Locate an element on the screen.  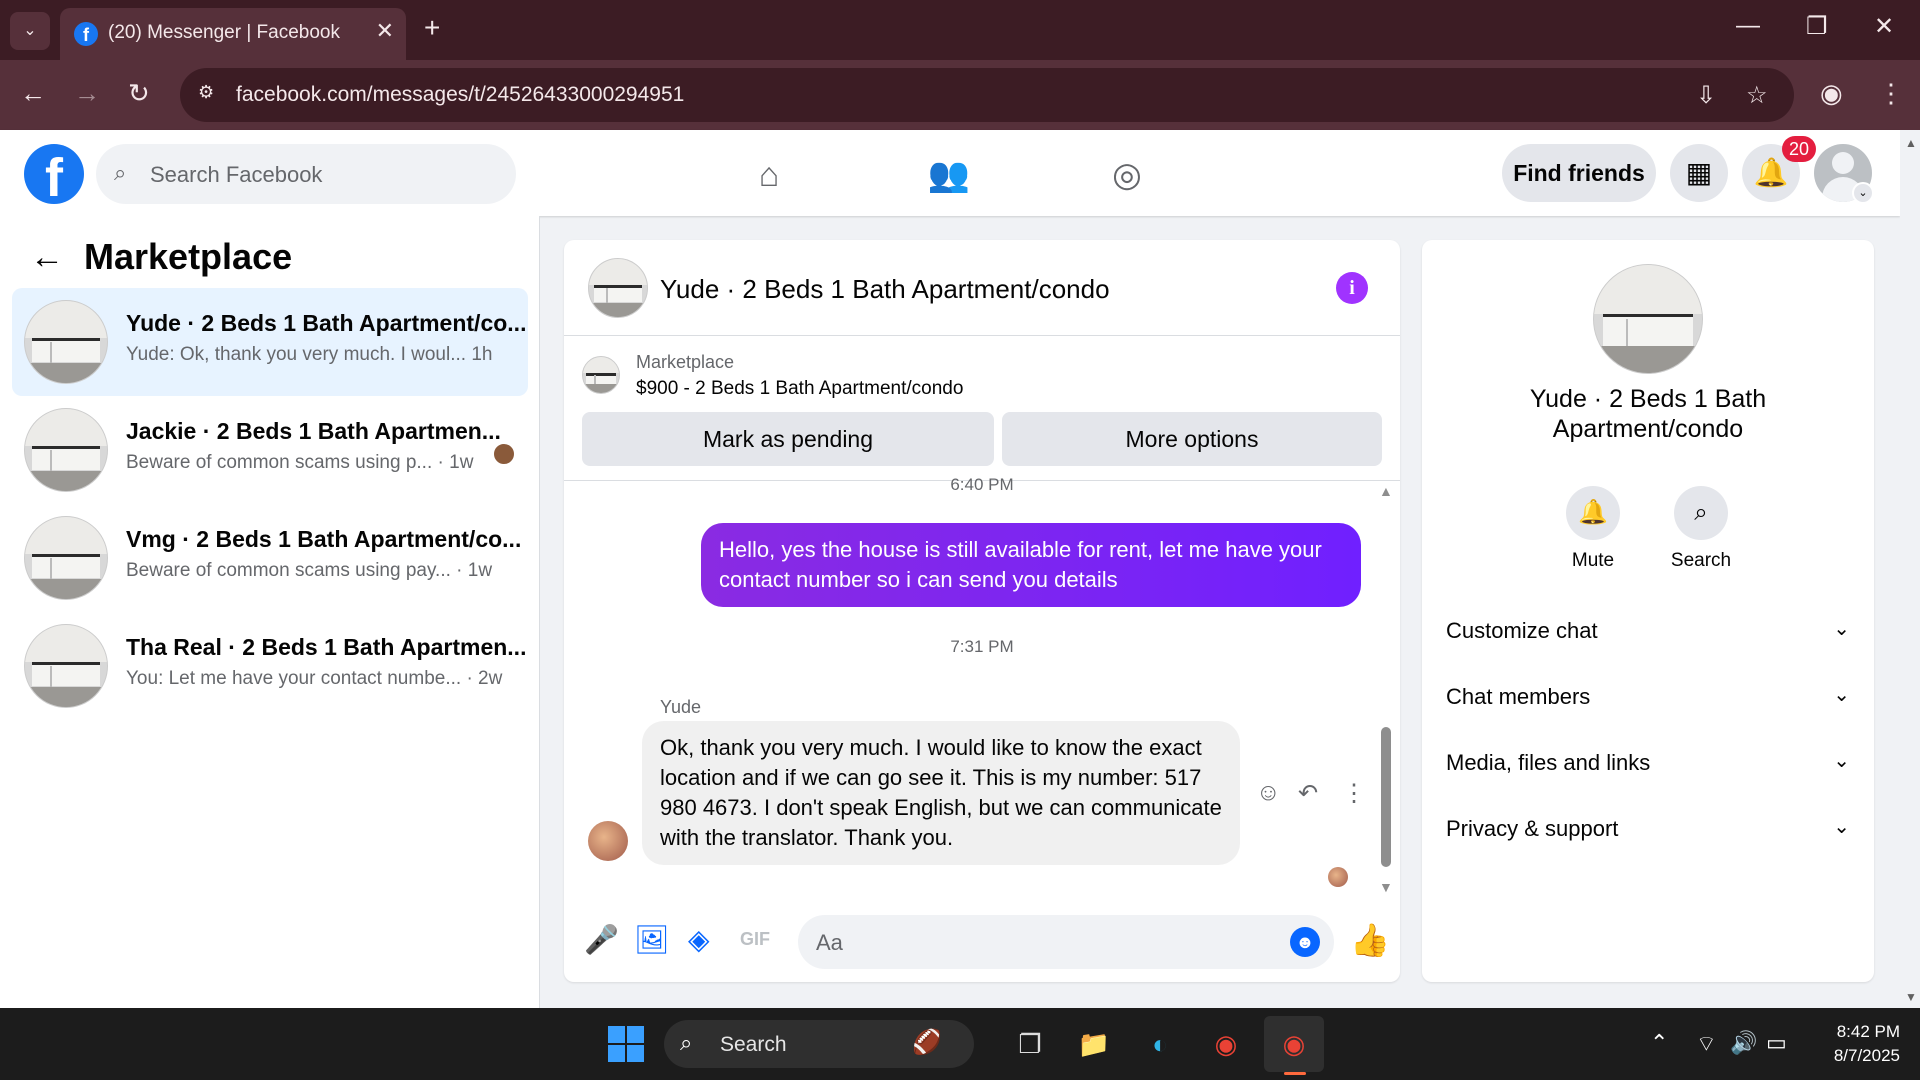
photo-icon: 🖼 is located at coordinates (652, 939).